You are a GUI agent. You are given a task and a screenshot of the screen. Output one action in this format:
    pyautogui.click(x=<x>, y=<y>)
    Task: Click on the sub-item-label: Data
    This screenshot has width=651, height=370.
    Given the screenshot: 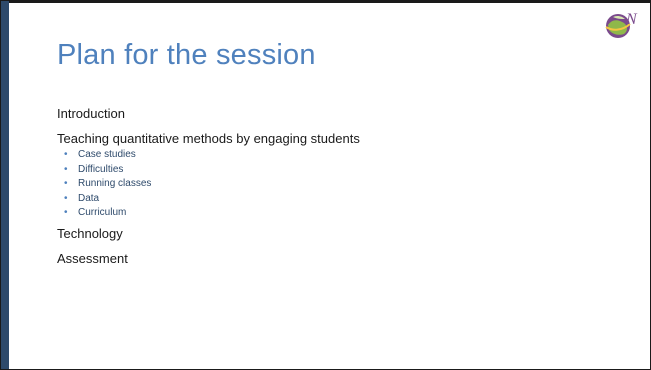 What is the action you would take?
    pyautogui.click(x=89, y=198)
    